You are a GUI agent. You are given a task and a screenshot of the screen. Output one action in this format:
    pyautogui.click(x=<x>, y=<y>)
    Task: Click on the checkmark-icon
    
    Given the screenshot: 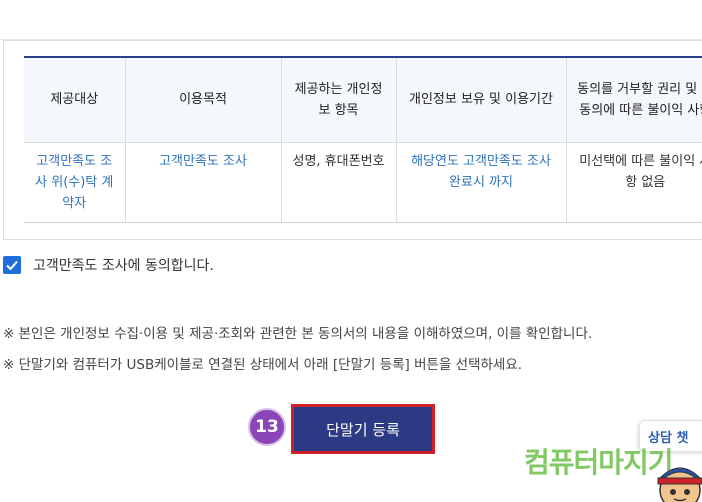 What is the action you would take?
    pyautogui.click(x=12, y=265)
    